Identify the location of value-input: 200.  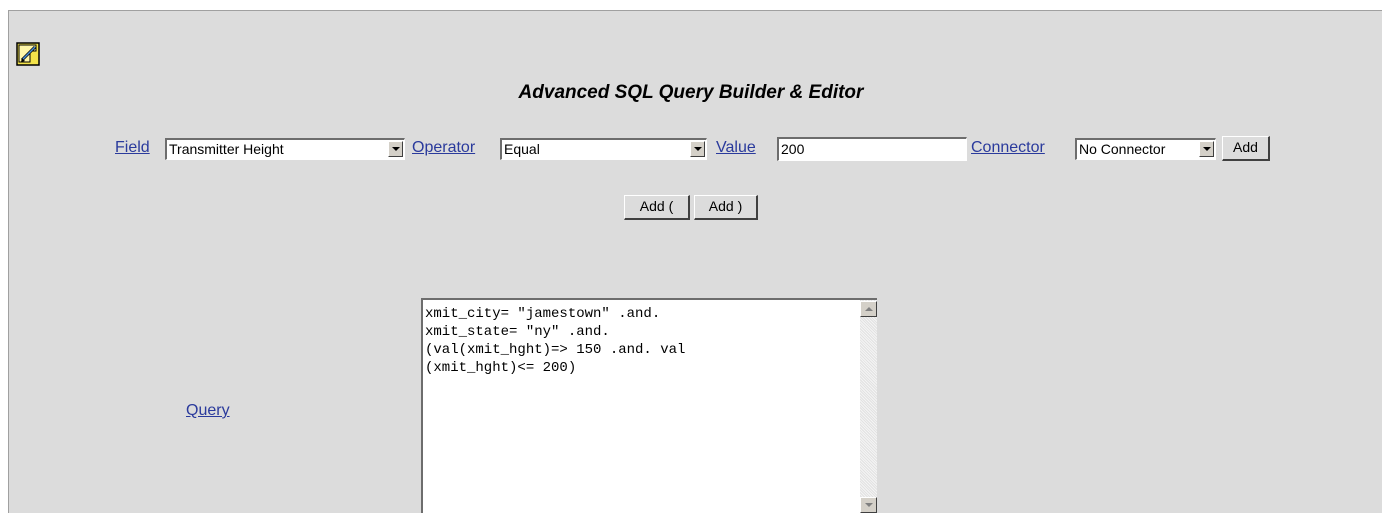
(872, 149).